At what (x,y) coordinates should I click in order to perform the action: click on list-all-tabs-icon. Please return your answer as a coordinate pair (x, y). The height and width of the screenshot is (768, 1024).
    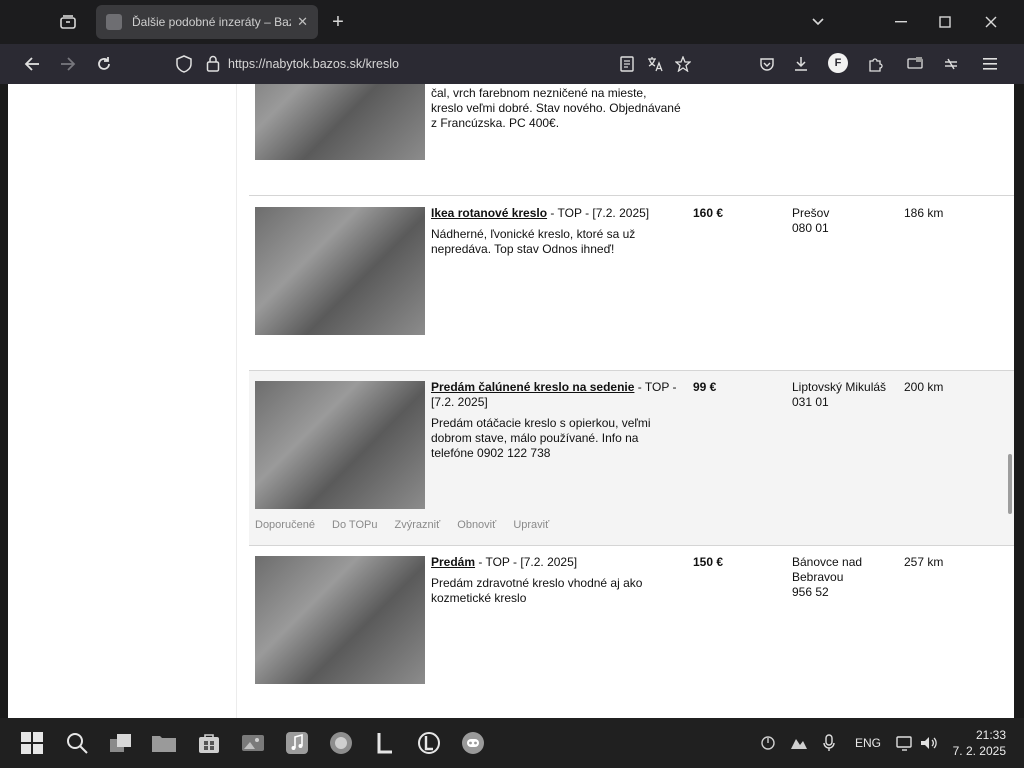
    Looking at the image, I should click on (818, 22).